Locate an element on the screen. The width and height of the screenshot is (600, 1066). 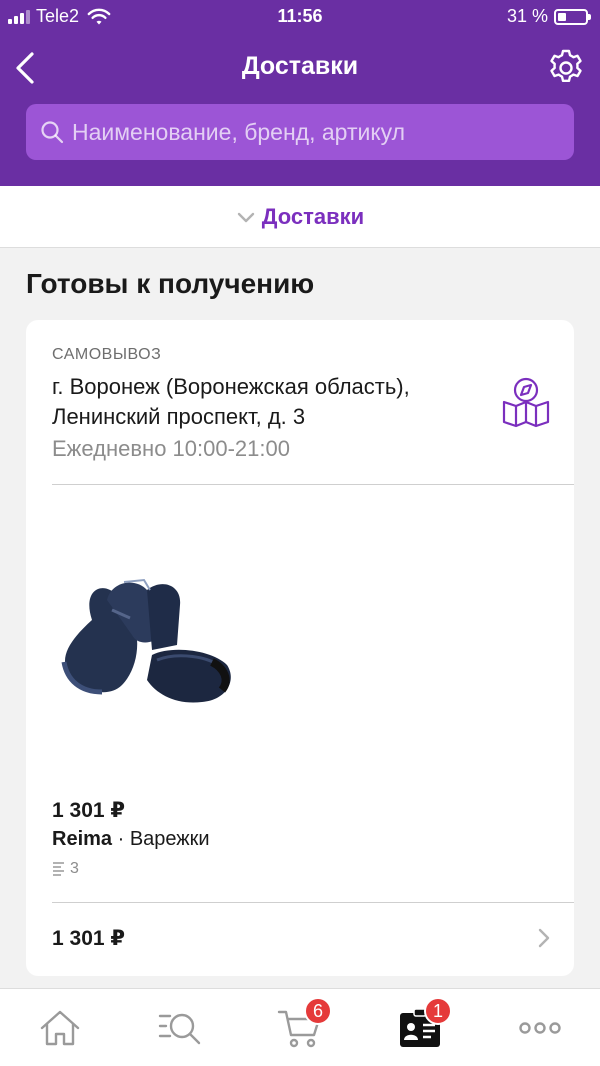
tab-home is located at coordinates (60, 1028).